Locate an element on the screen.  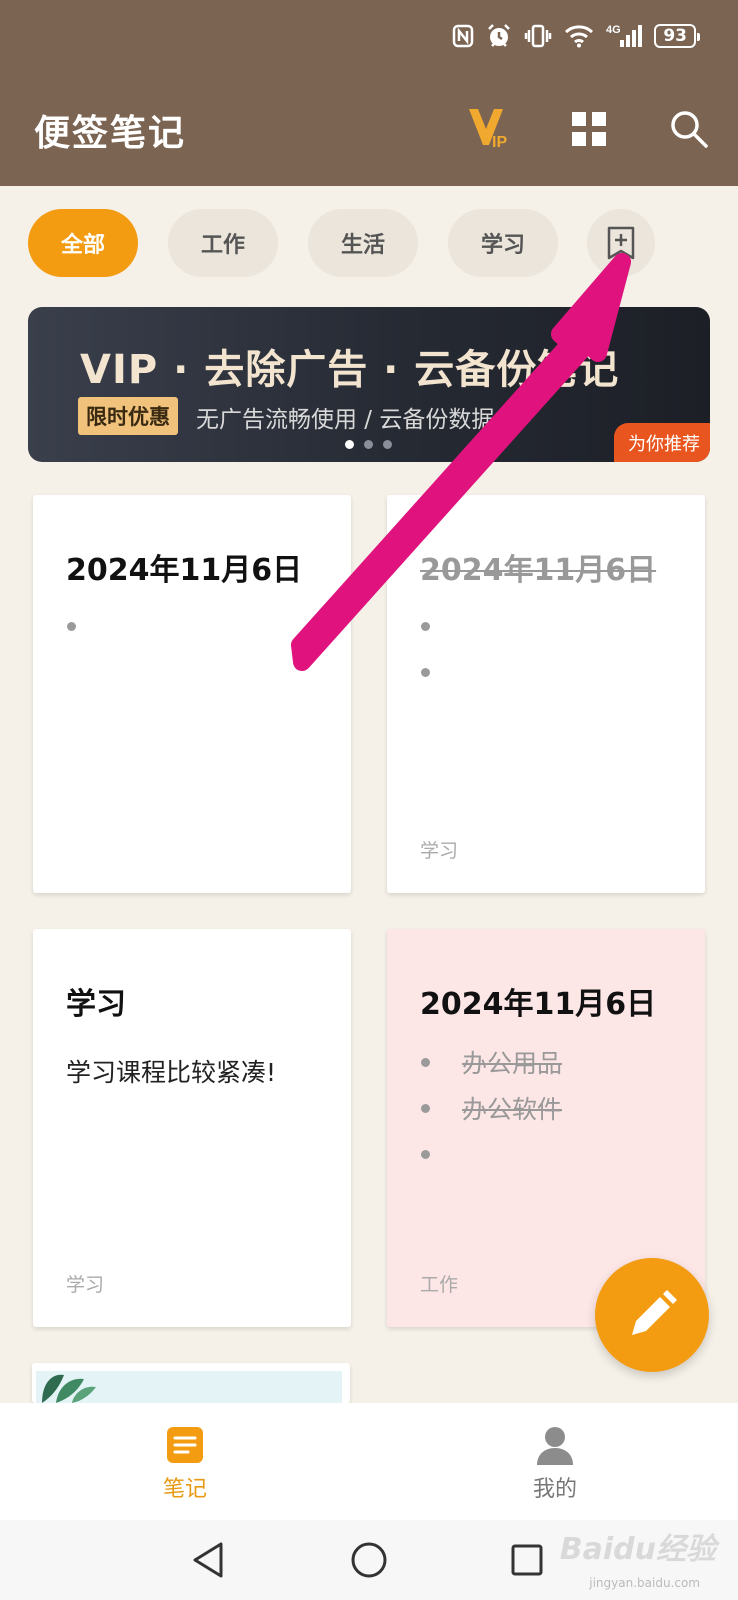
signal-4g-icon: 4G is located at coordinates (624, 36).